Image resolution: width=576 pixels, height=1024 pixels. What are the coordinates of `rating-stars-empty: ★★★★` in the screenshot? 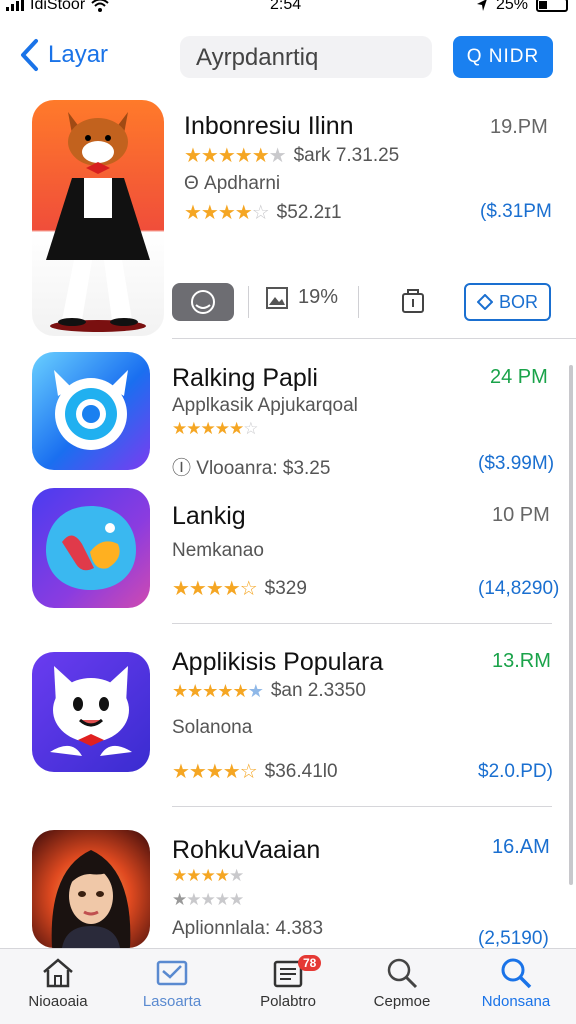 It's located at (215, 899).